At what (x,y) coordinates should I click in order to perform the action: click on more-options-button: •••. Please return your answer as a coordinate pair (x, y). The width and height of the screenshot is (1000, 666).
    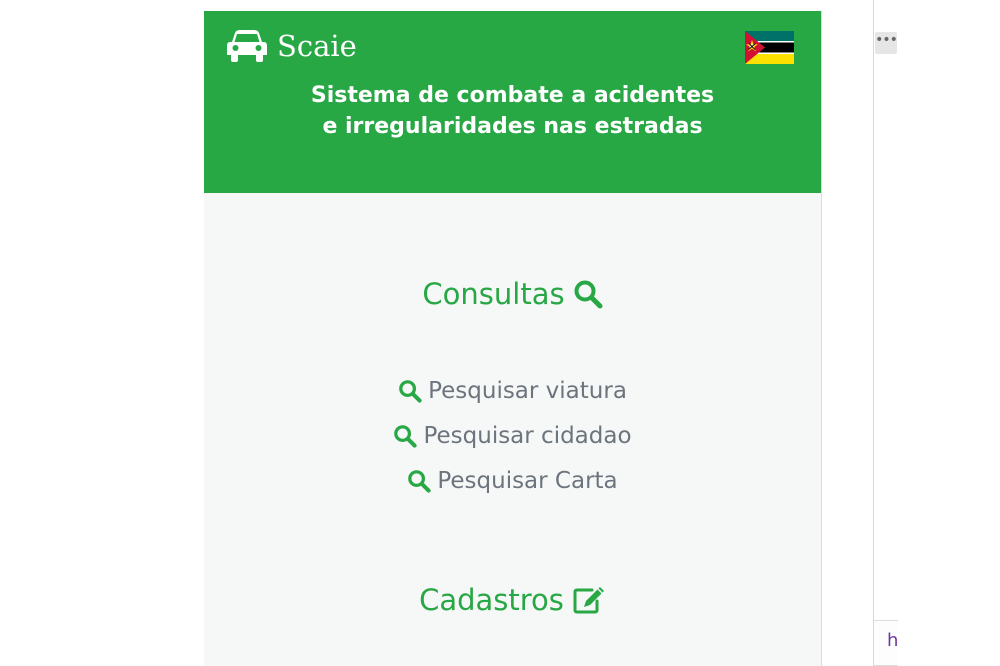
    Looking at the image, I should click on (886, 43).